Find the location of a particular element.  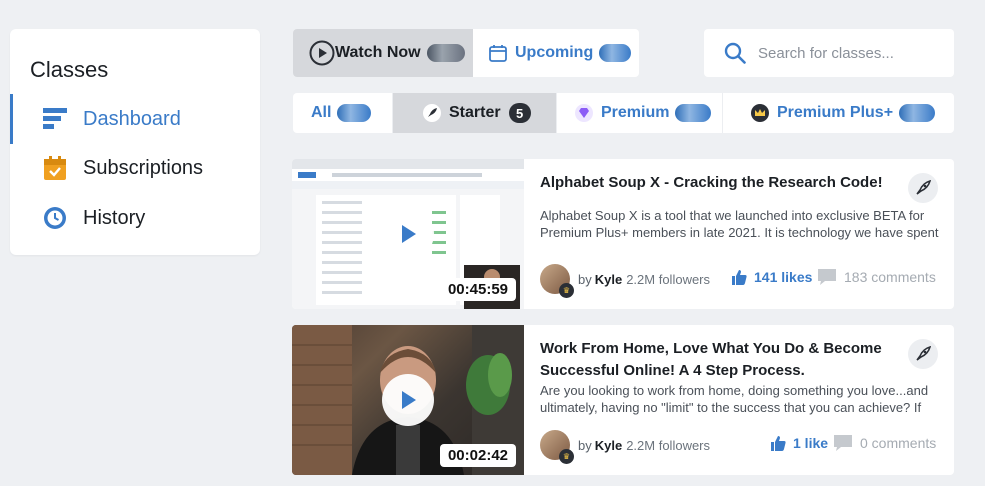

likes-button: 141 likes is located at coordinates (771, 277).